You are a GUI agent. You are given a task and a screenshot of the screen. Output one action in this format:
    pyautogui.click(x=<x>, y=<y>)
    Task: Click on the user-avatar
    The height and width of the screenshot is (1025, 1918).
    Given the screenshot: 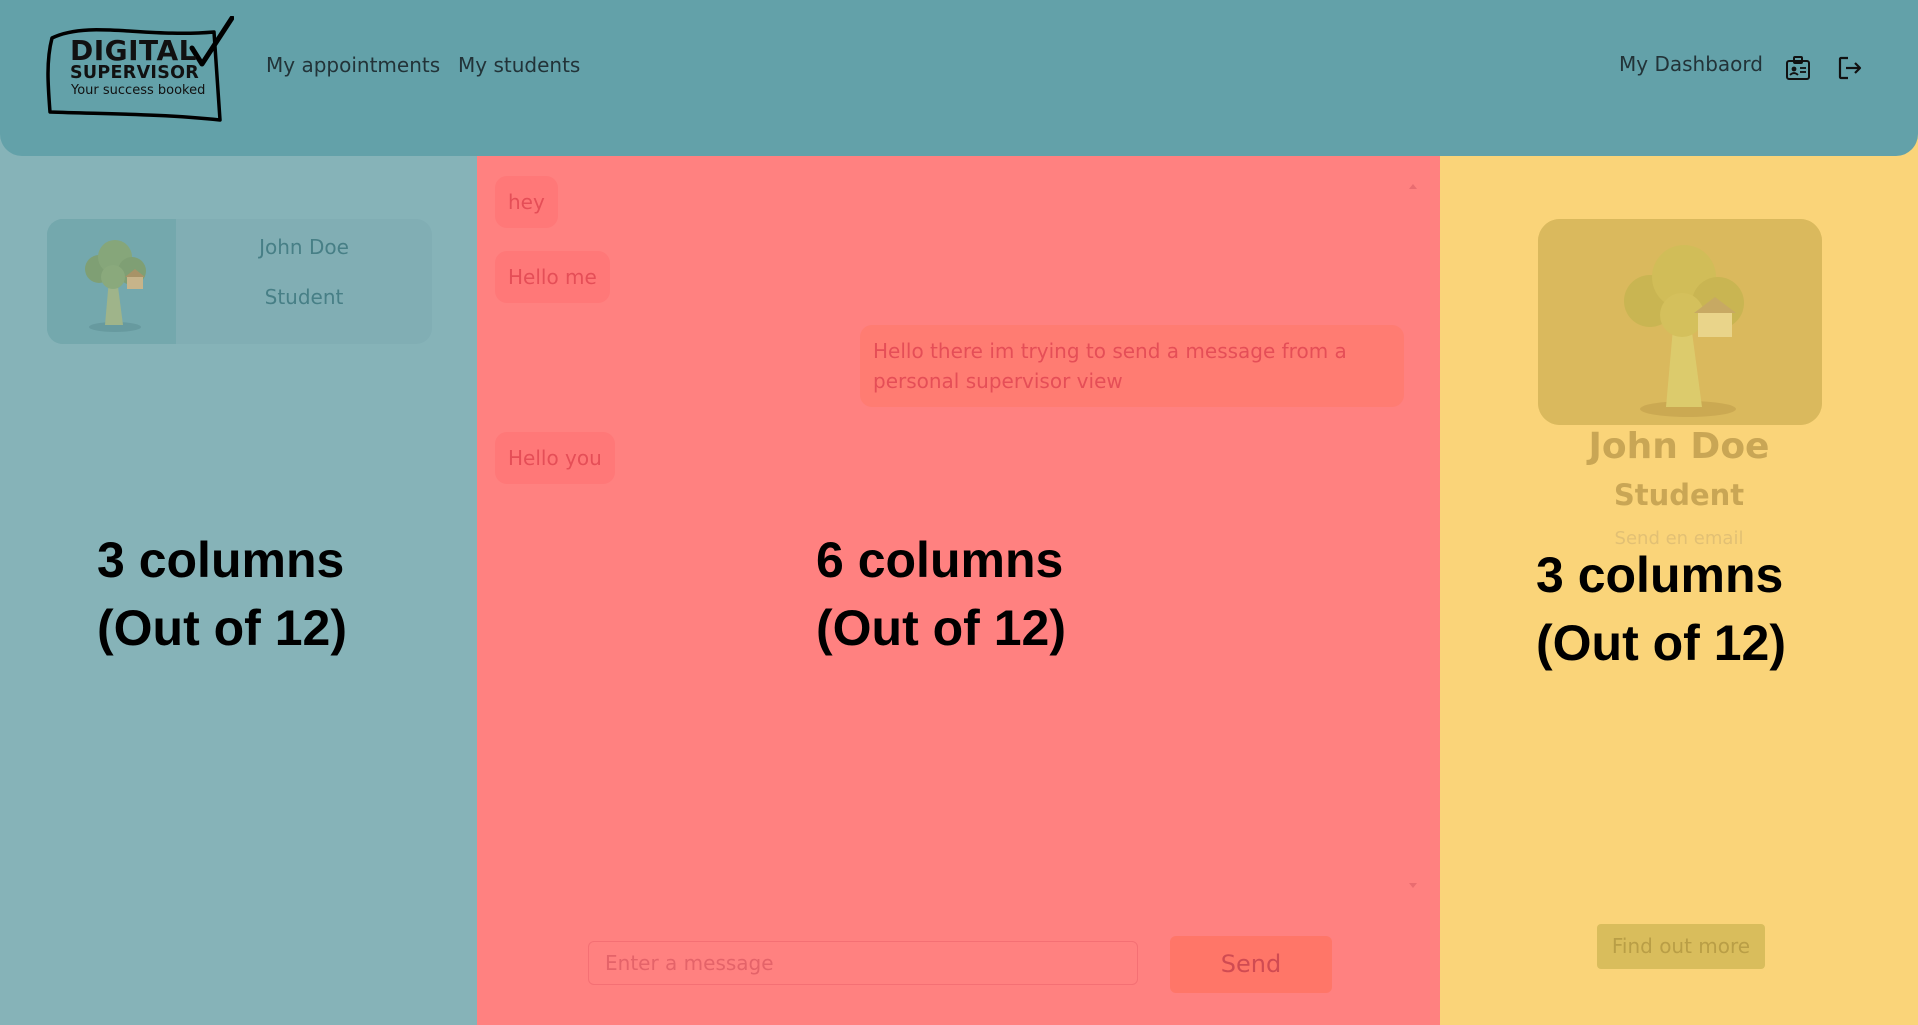 What is the action you would take?
    pyautogui.click(x=111, y=281)
    